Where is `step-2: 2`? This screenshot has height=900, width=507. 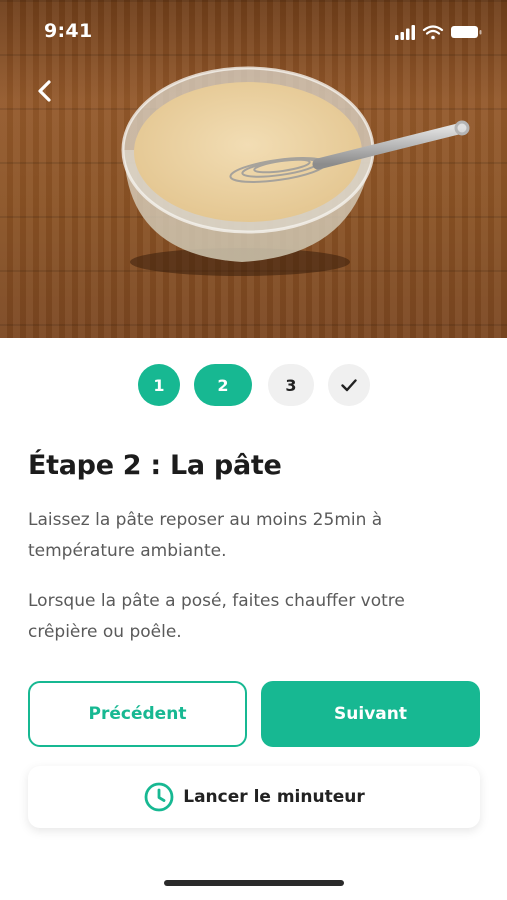 step-2: 2 is located at coordinates (223, 385).